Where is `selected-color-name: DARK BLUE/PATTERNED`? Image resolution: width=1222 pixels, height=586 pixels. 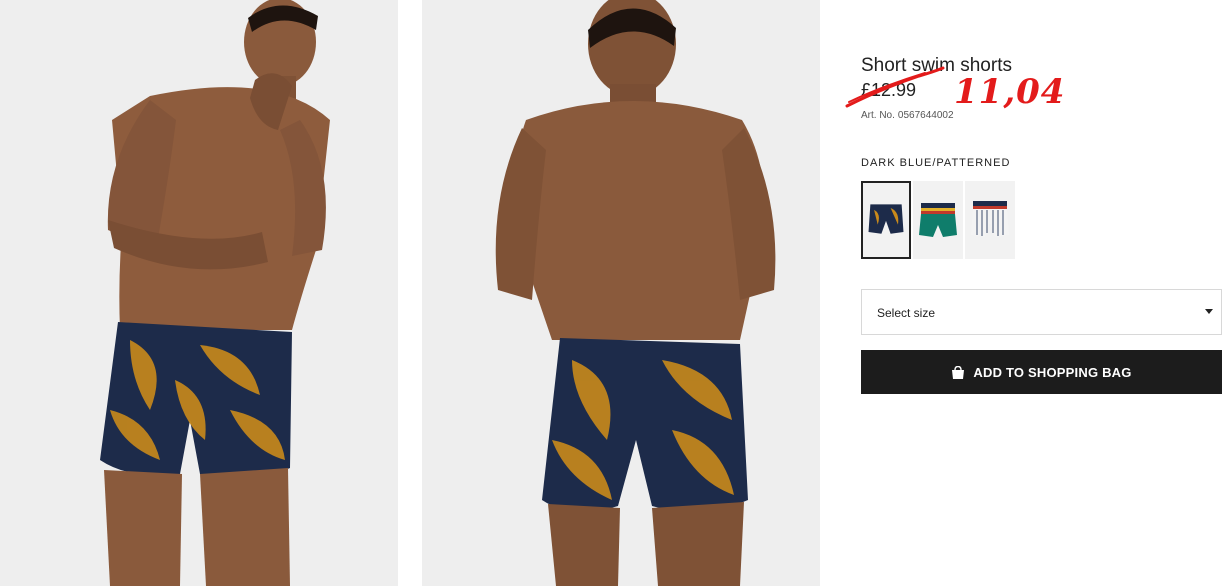
selected-color-name: DARK BLUE/PATTERNED is located at coordinates (936, 163).